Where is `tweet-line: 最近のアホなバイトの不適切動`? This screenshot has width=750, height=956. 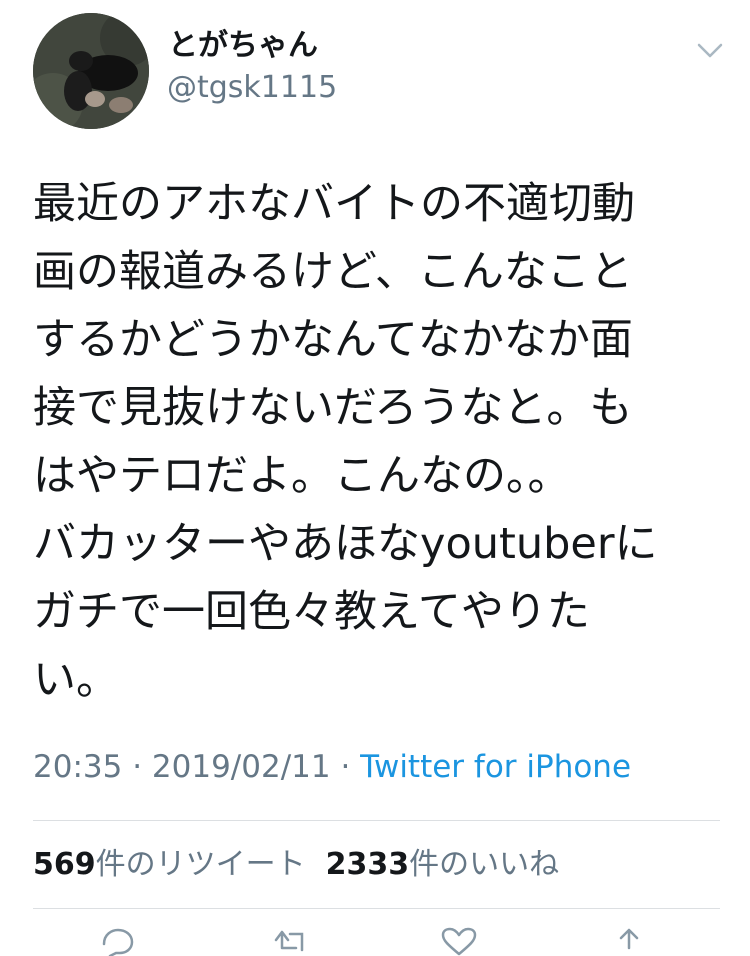 tweet-line: 最近のアホなバイトの不適切動 is located at coordinates (334, 204).